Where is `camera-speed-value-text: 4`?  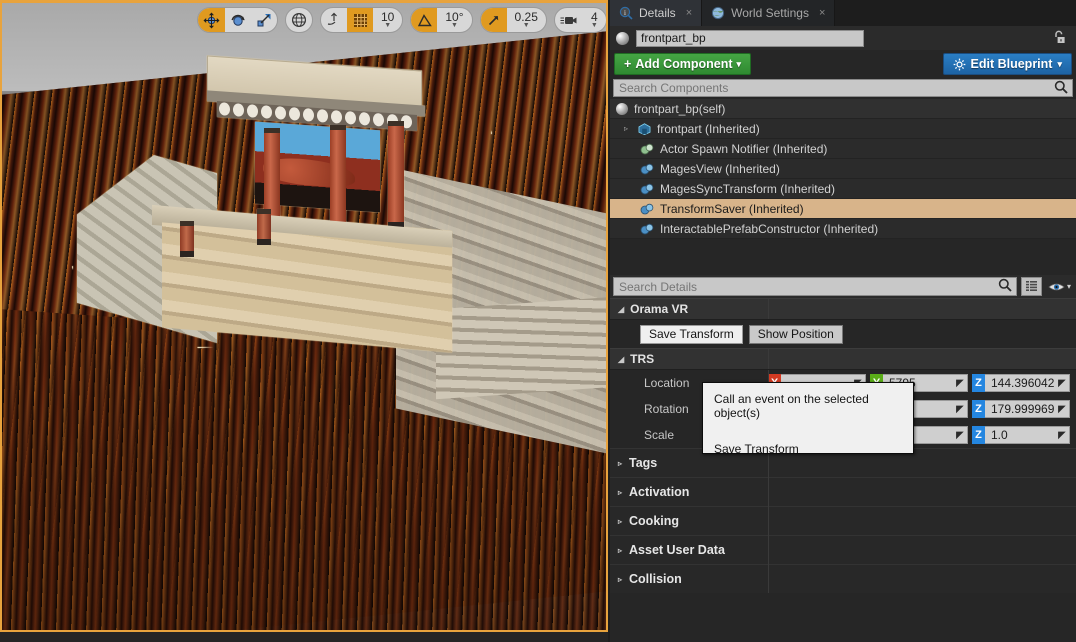
camera-speed-value-text: 4 is located at coordinates (594, 16).